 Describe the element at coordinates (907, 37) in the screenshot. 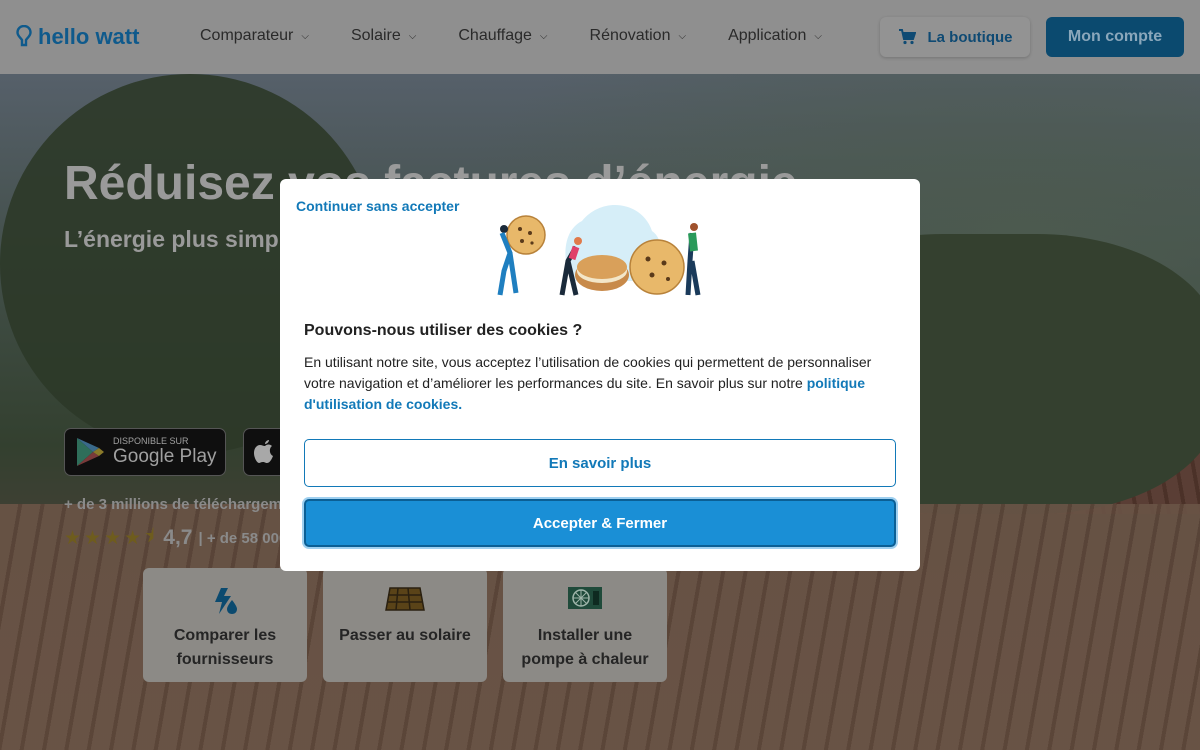

I see `cart-icon` at that location.